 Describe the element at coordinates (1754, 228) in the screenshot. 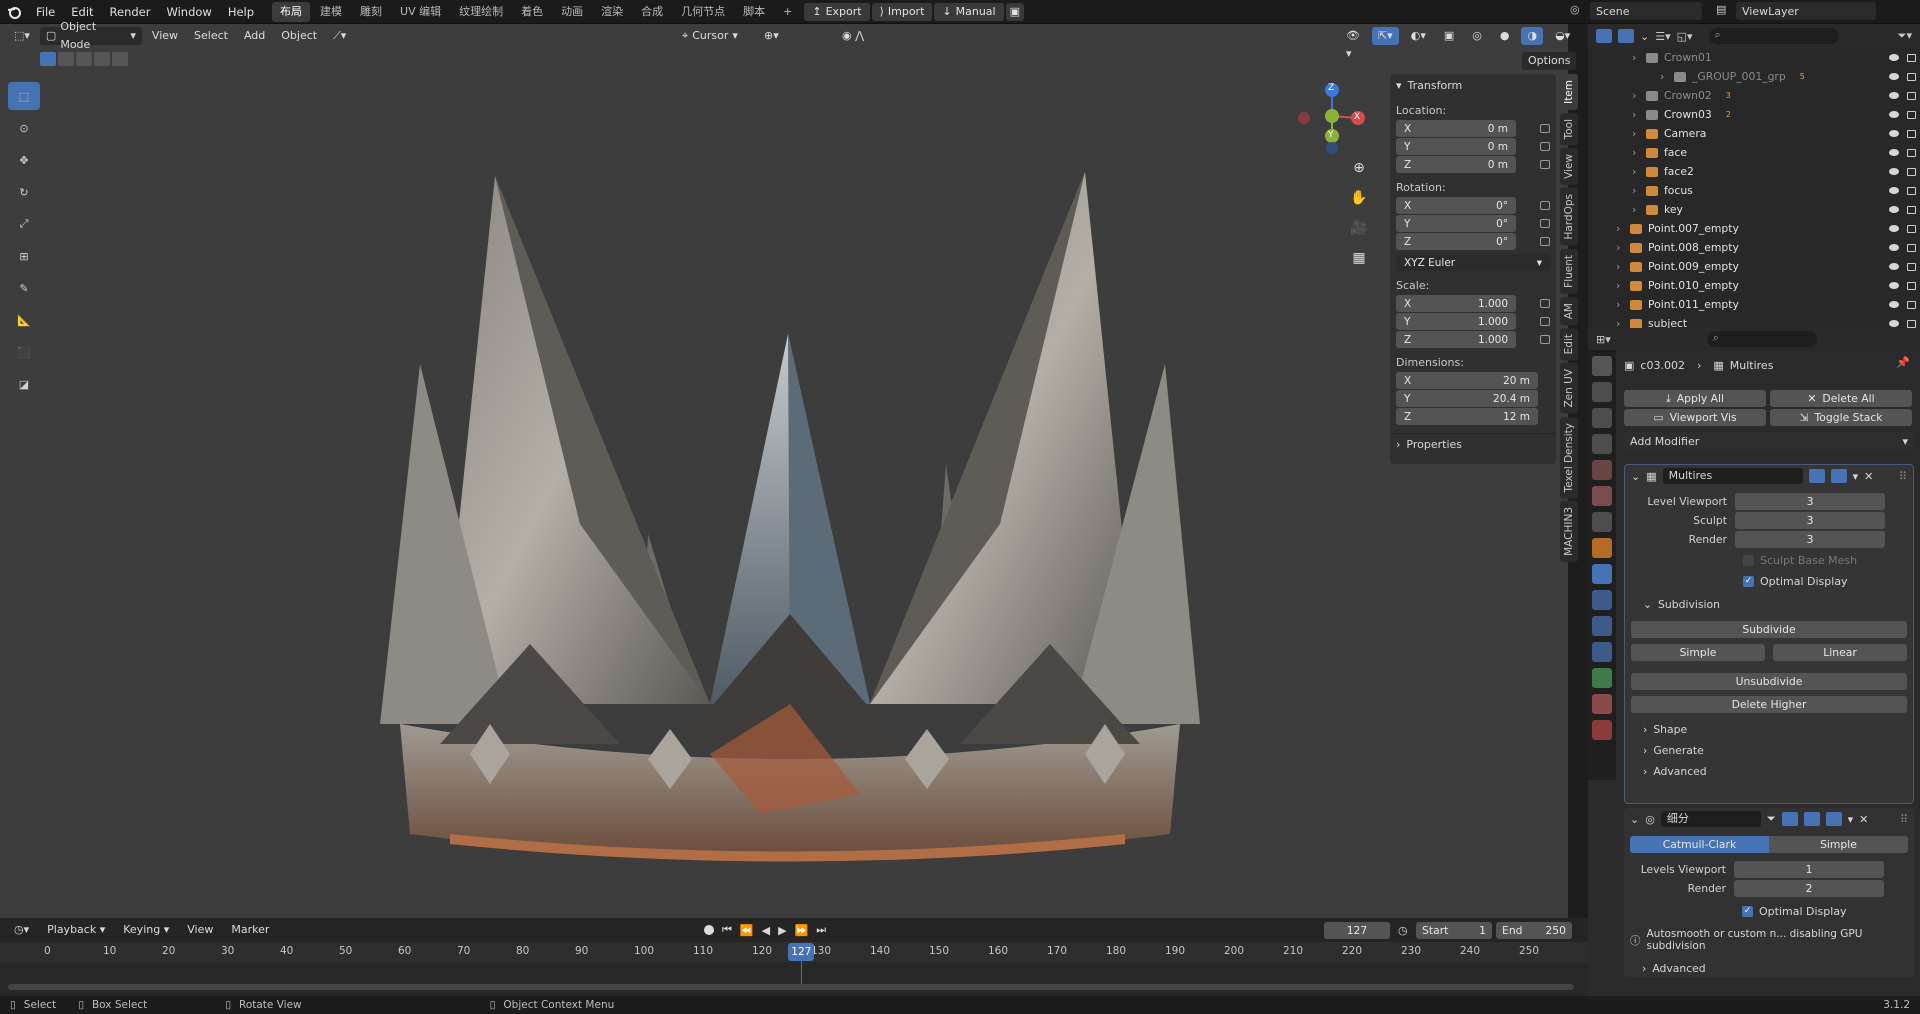

I see `outliner-row: › Point.007_empty` at that location.